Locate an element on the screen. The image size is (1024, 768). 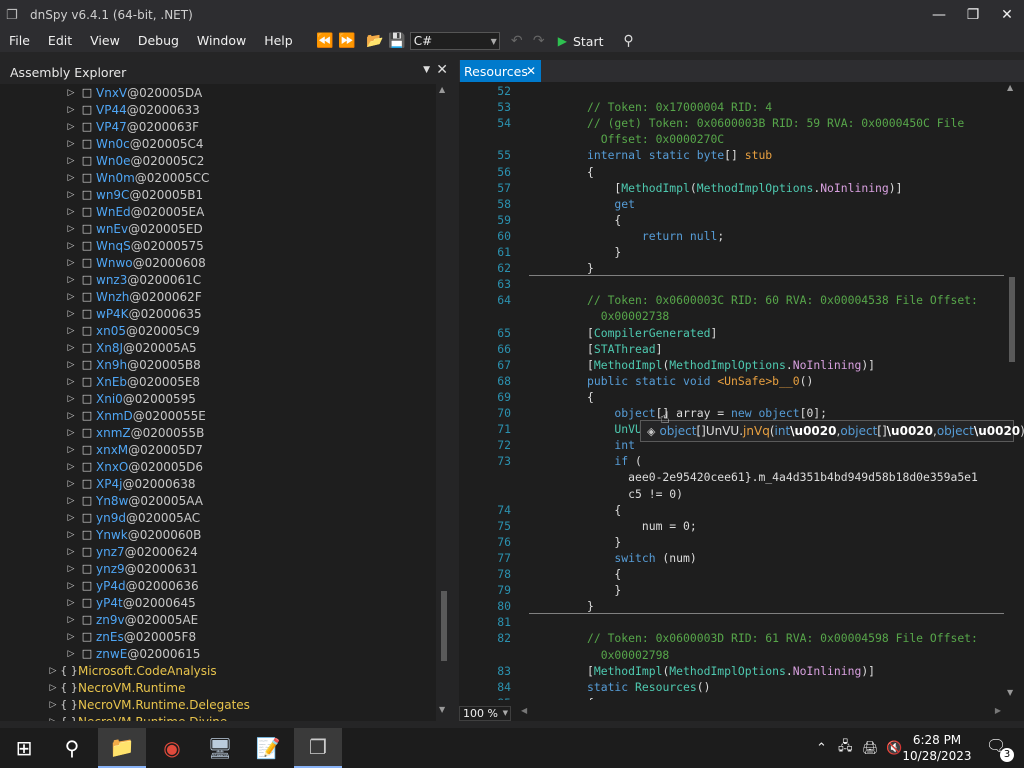
scroll-left-icon: ◀ is located at coordinates (524, 710).